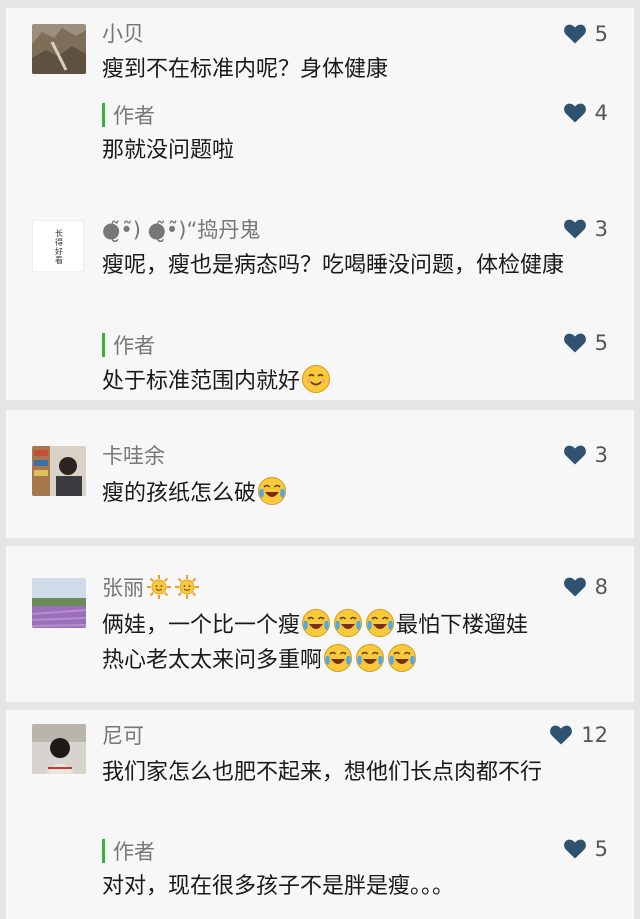 The width and height of the screenshot is (640, 919). What do you see at coordinates (333, 265) in the screenshot?
I see `comment-text: 瘦呢，瘦也是病态吗？吃喝睡没问题，体检健康` at bounding box center [333, 265].